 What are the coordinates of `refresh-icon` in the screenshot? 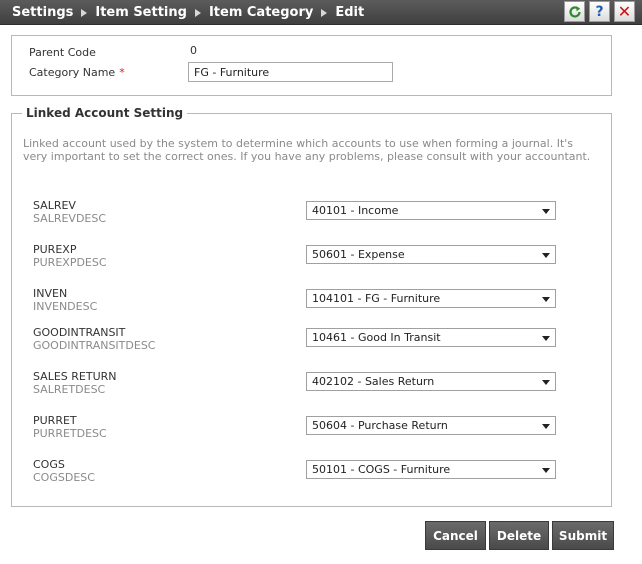 It's located at (574, 11).